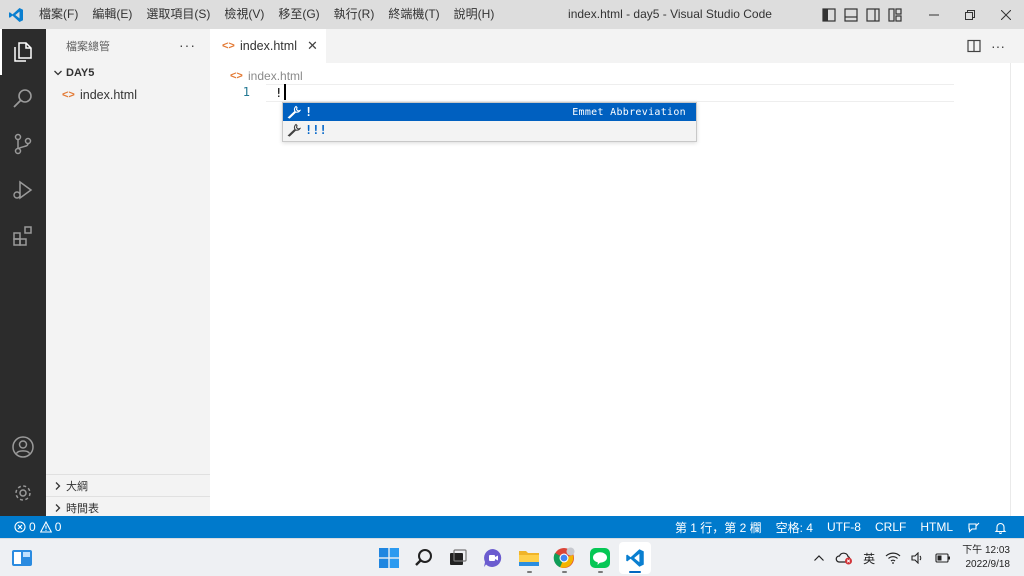 This screenshot has height=576, width=1024. Describe the element at coordinates (23, 447) in the screenshot. I see `account-icon` at that location.